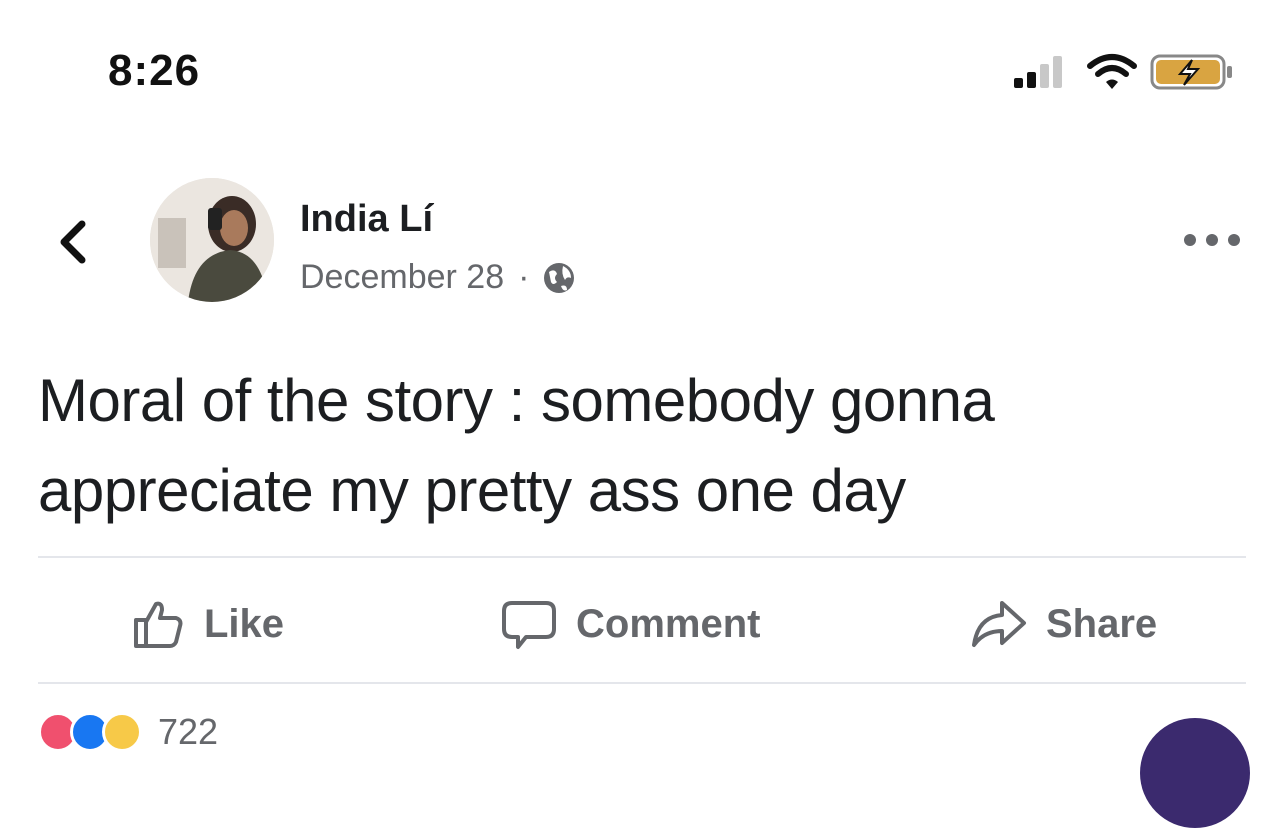  What do you see at coordinates (122, 732) in the screenshot?
I see `haha-reaction-icon` at bounding box center [122, 732].